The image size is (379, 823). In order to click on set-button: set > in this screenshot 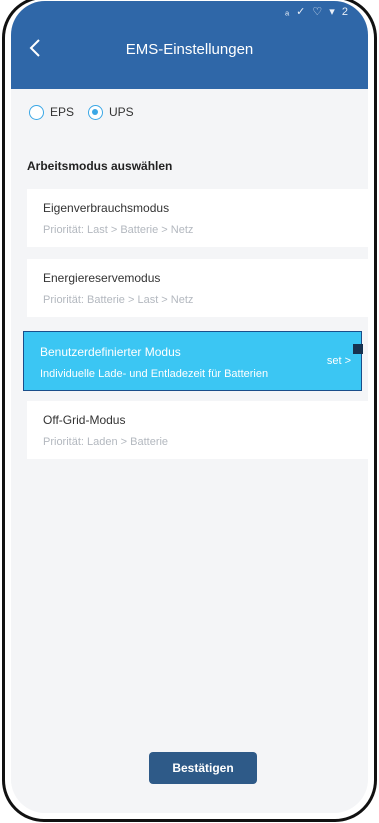, I will do `click(339, 361)`.